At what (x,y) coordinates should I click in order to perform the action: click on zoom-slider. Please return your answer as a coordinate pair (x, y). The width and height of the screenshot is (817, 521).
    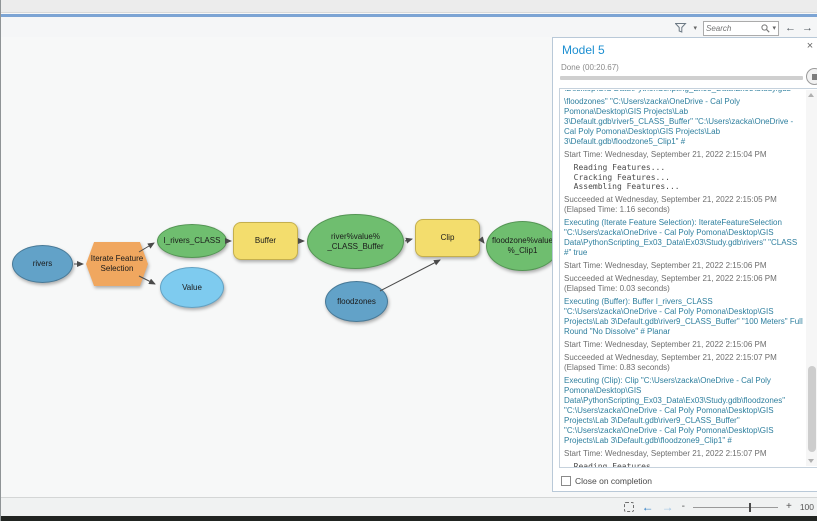
    Looking at the image, I should click on (735, 507).